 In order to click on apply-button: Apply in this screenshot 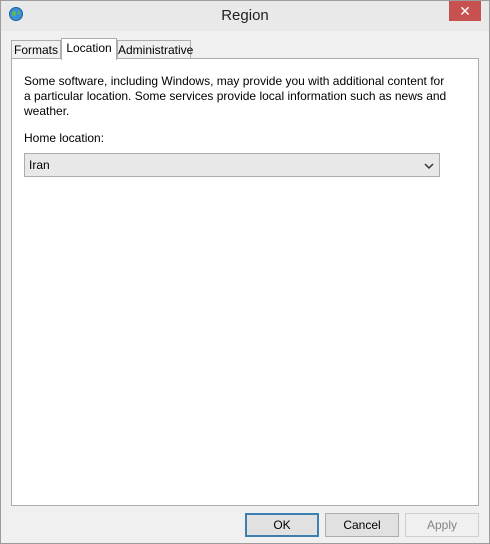, I will do `click(442, 525)`.